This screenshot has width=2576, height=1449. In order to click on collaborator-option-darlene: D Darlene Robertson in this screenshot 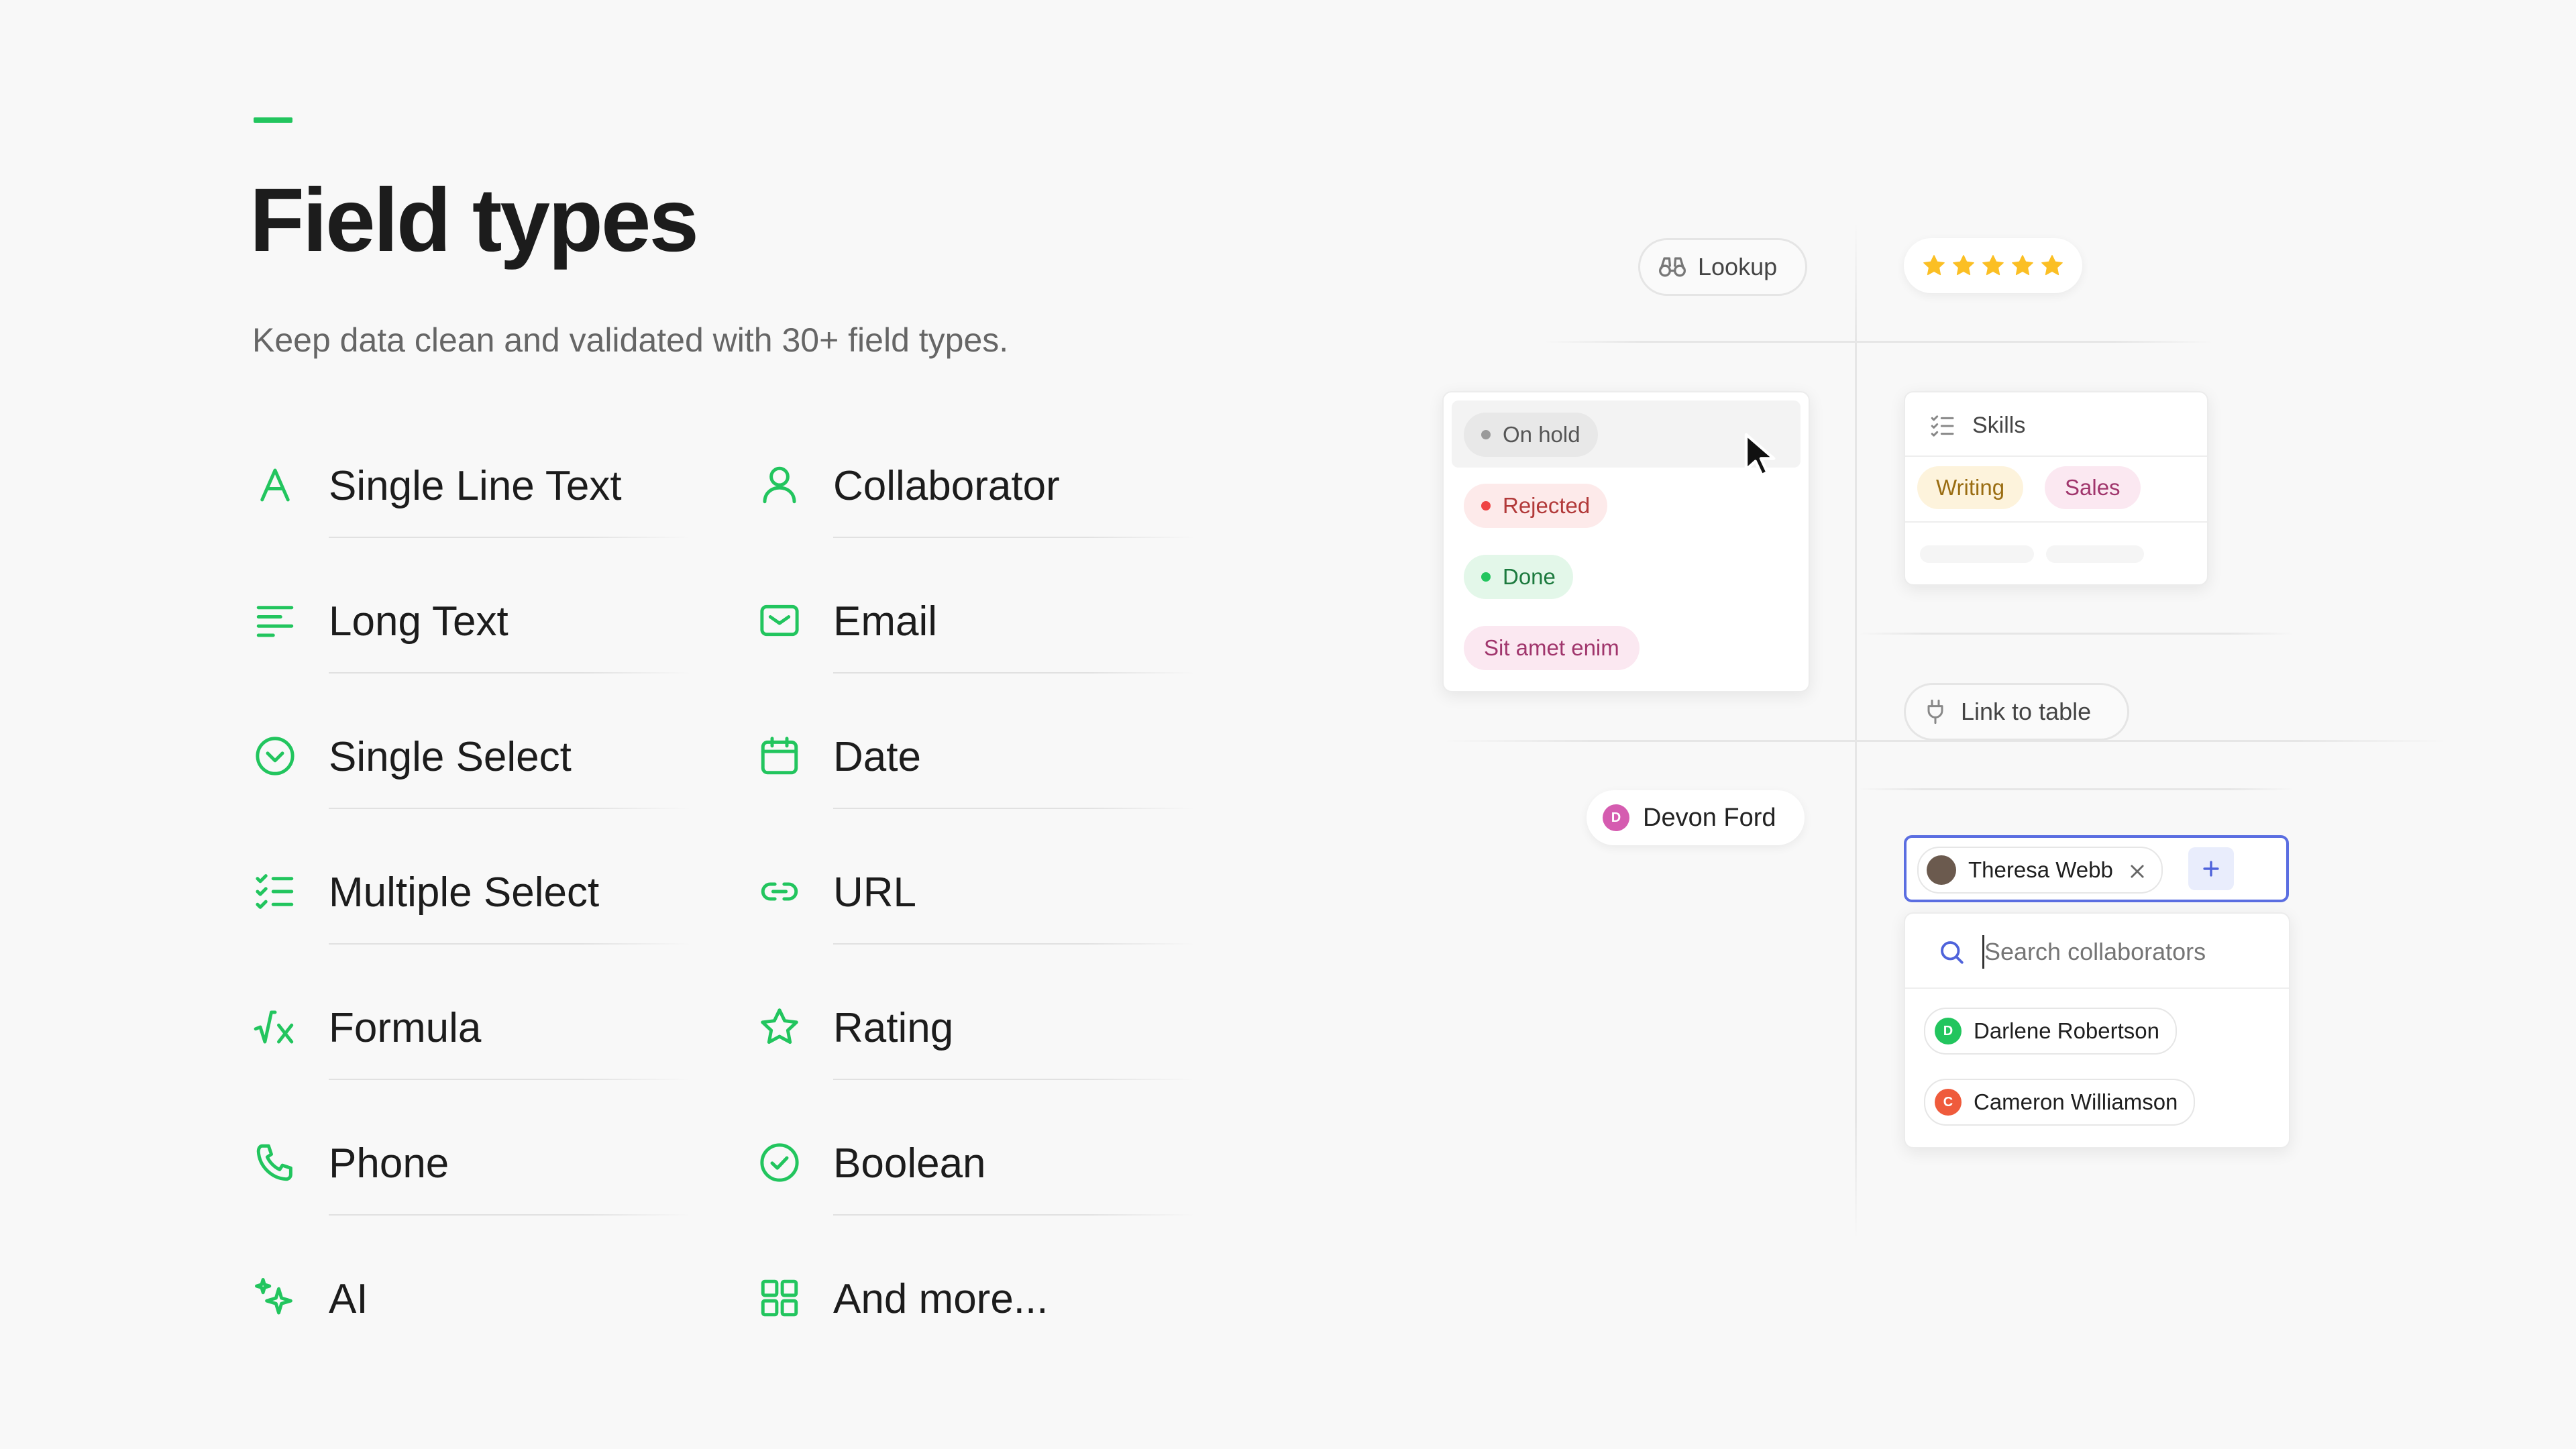, I will do `click(2050, 1031)`.